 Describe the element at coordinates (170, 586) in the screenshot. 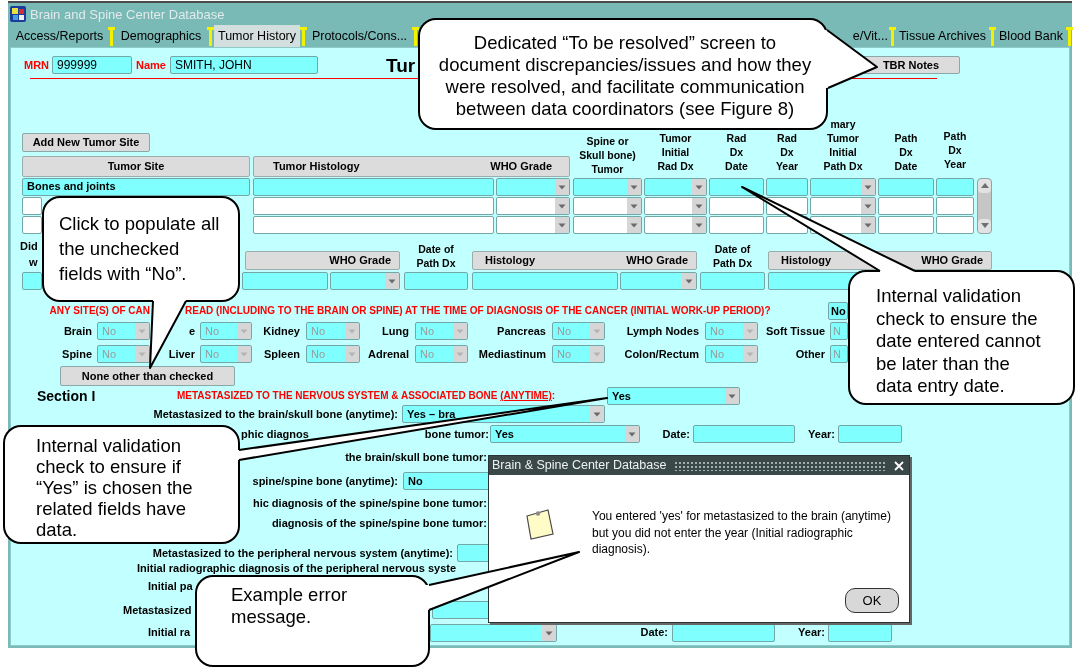

I see `form-label: Initial pa` at that location.